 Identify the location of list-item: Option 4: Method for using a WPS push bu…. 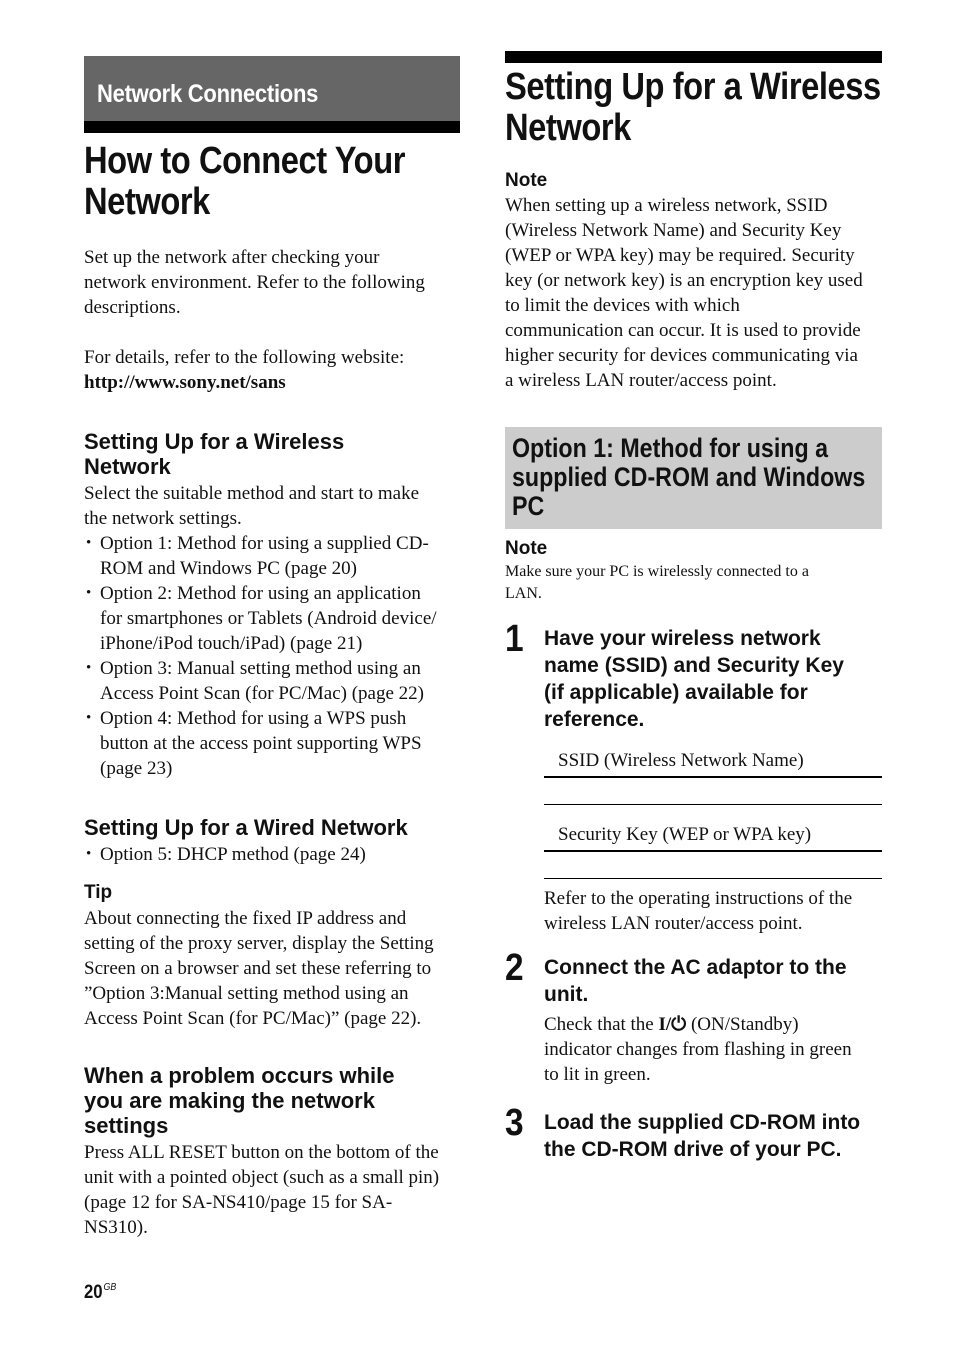
(272, 743).